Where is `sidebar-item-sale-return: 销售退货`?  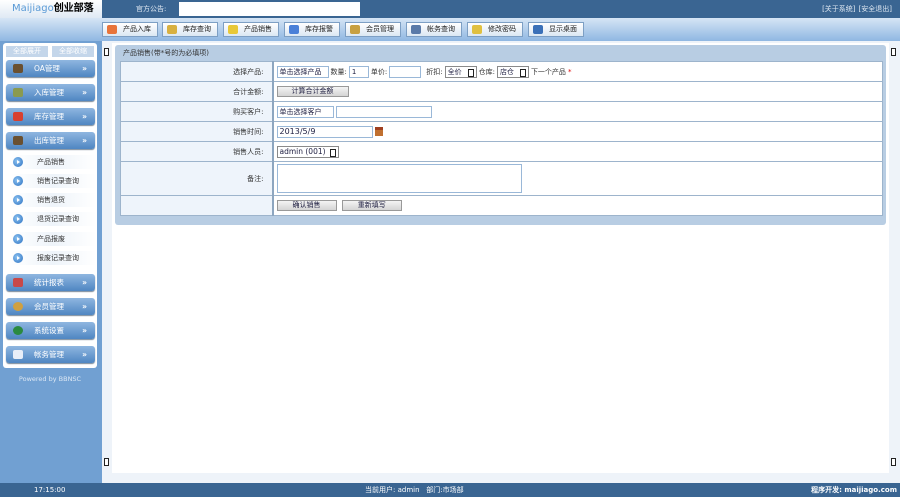
sidebar-item-sale-return: 销售退货 is located at coordinates (53, 200).